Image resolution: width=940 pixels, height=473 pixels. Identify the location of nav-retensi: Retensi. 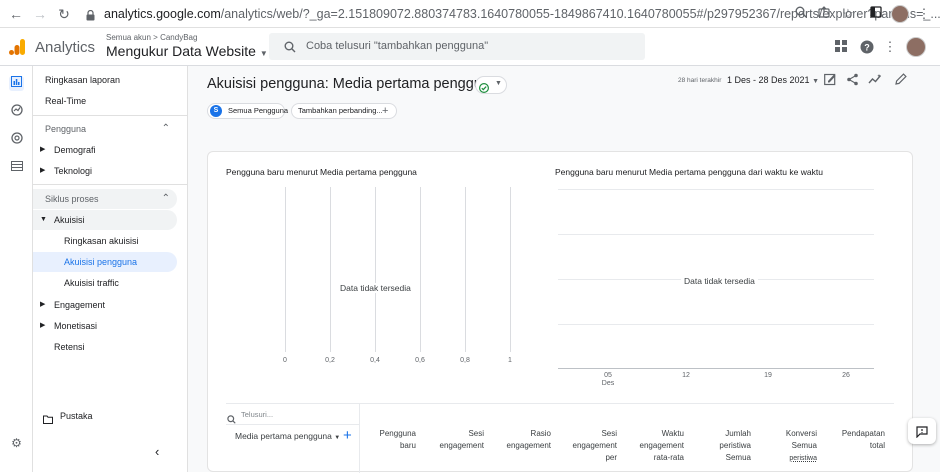
(105, 347).